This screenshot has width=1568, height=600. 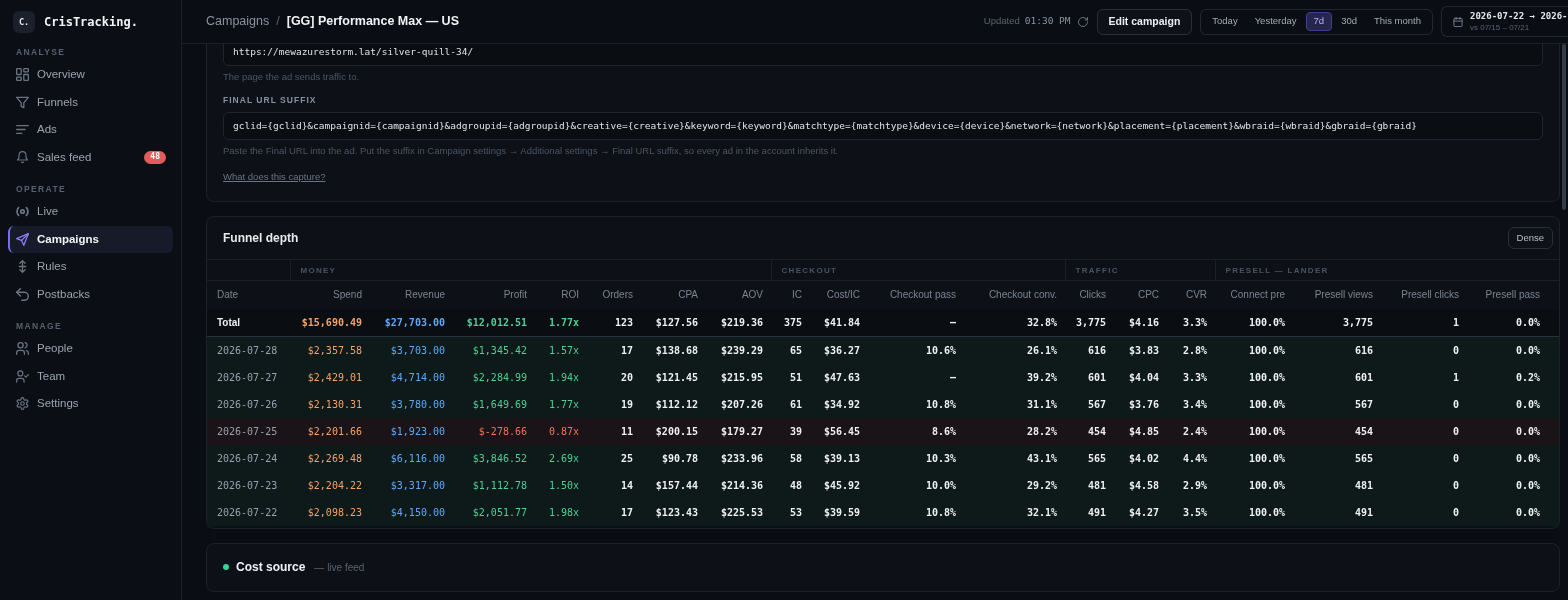 I want to click on table-cell: 3.4%, so click(x=1191, y=404).